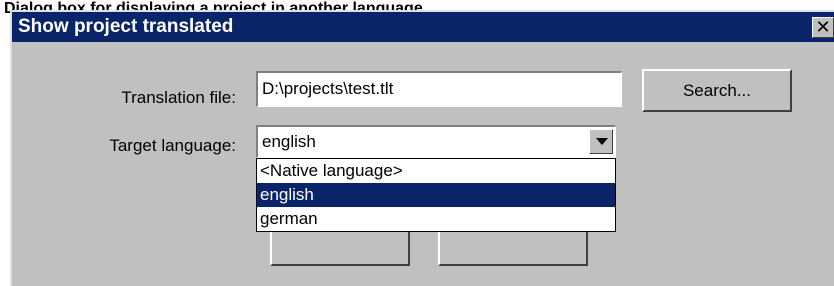  I want to click on target-language-label: Target language:, so click(172, 145).